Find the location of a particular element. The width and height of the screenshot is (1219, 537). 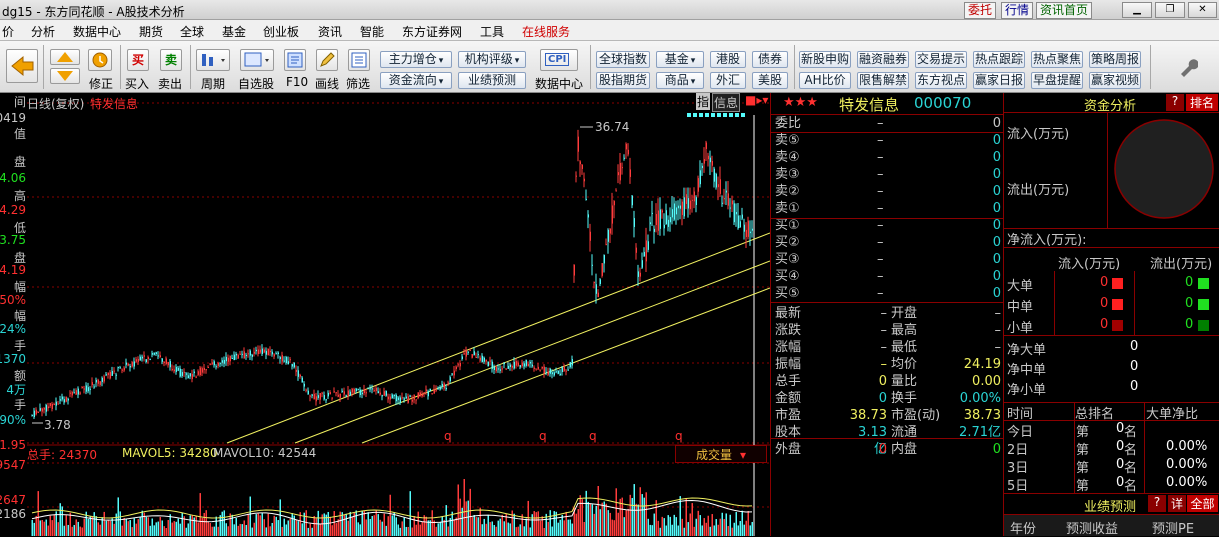

morning-alert-button: 早盘提醒 is located at coordinates (1057, 80).